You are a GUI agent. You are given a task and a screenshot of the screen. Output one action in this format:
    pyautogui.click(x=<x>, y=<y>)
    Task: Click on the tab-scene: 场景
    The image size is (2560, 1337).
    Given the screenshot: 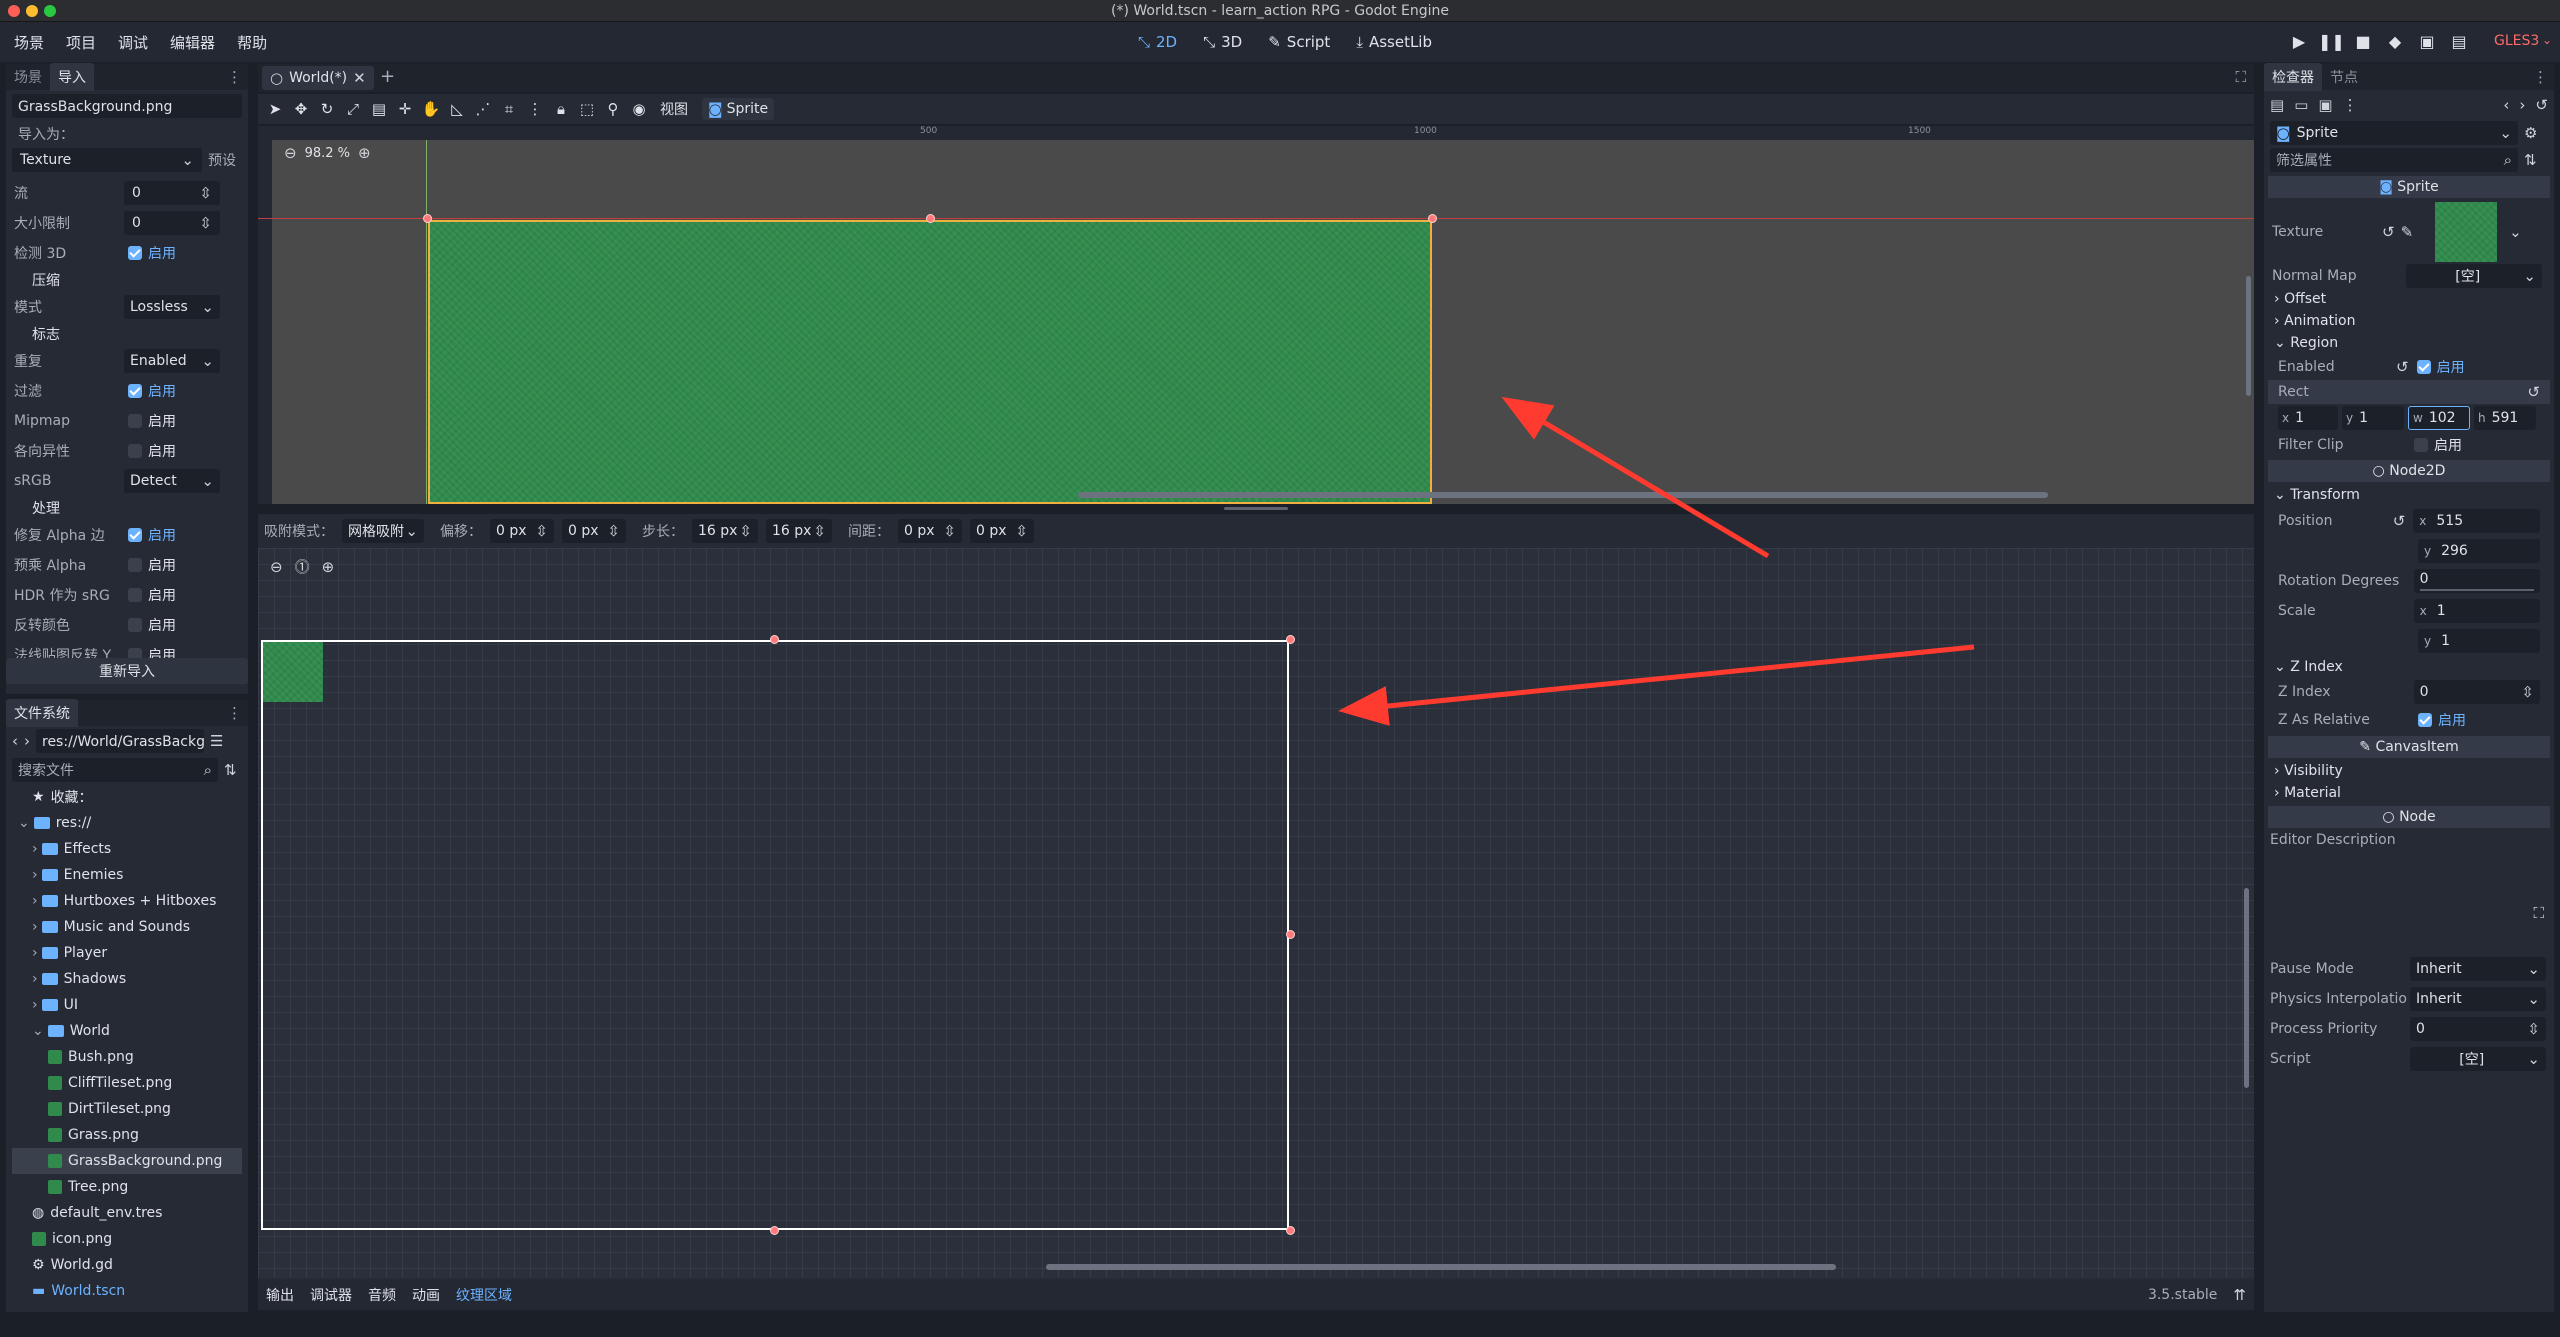 What is the action you would take?
    pyautogui.click(x=28, y=77)
    